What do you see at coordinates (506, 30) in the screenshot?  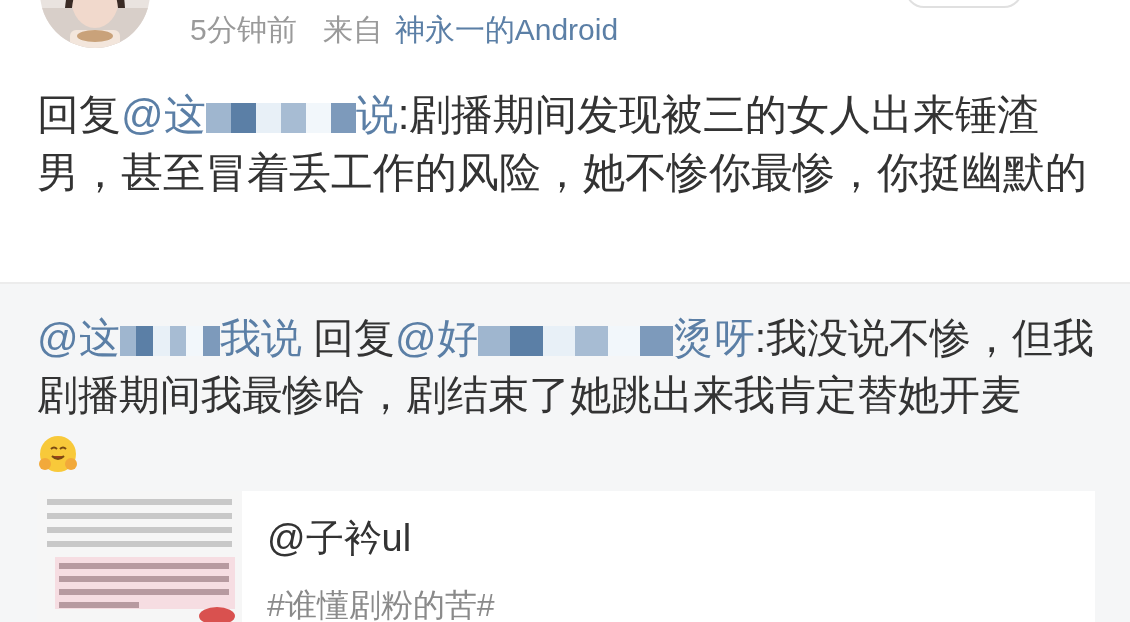 I see `source-link: 神永一的Android` at bounding box center [506, 30].